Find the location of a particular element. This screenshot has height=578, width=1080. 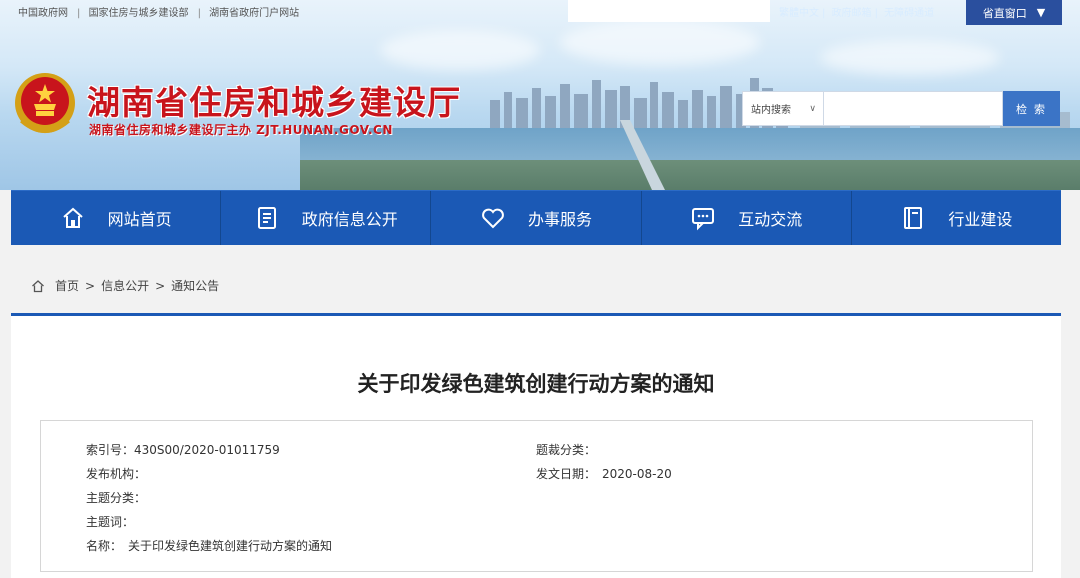

meta-label: 名称： is located at coordinates (104, 546).